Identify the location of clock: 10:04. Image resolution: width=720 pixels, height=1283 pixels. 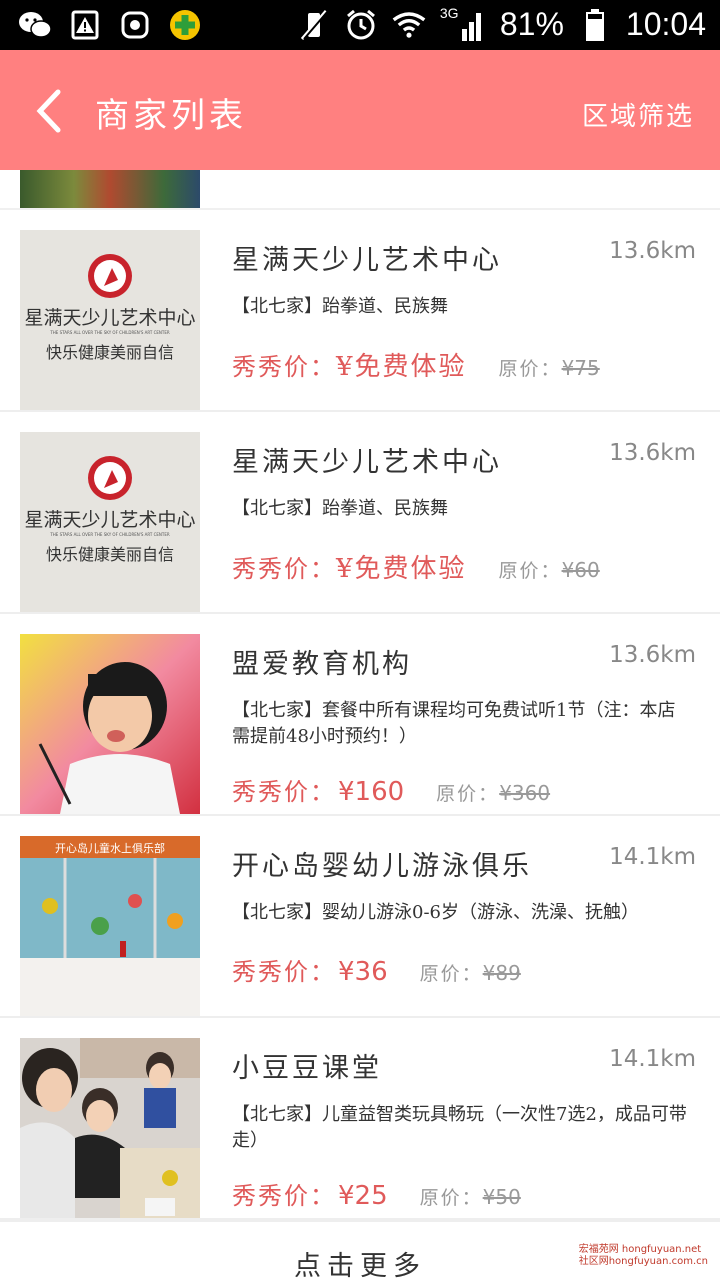
(665, 24).